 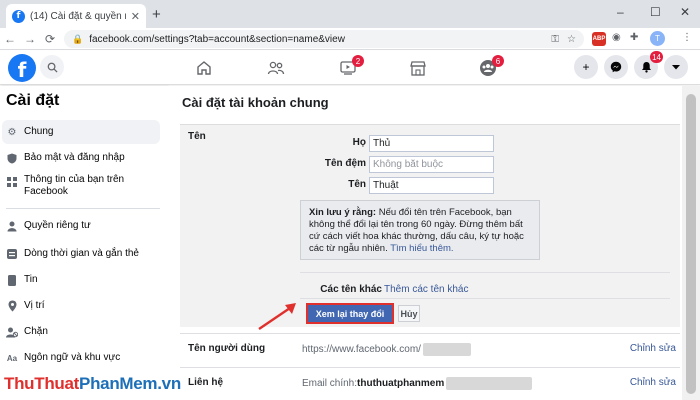 What do you see at coordinates (33, 100) in the screenshot?
I see `sidebar-title: Cài đặt` at bounding box center [33, 100].